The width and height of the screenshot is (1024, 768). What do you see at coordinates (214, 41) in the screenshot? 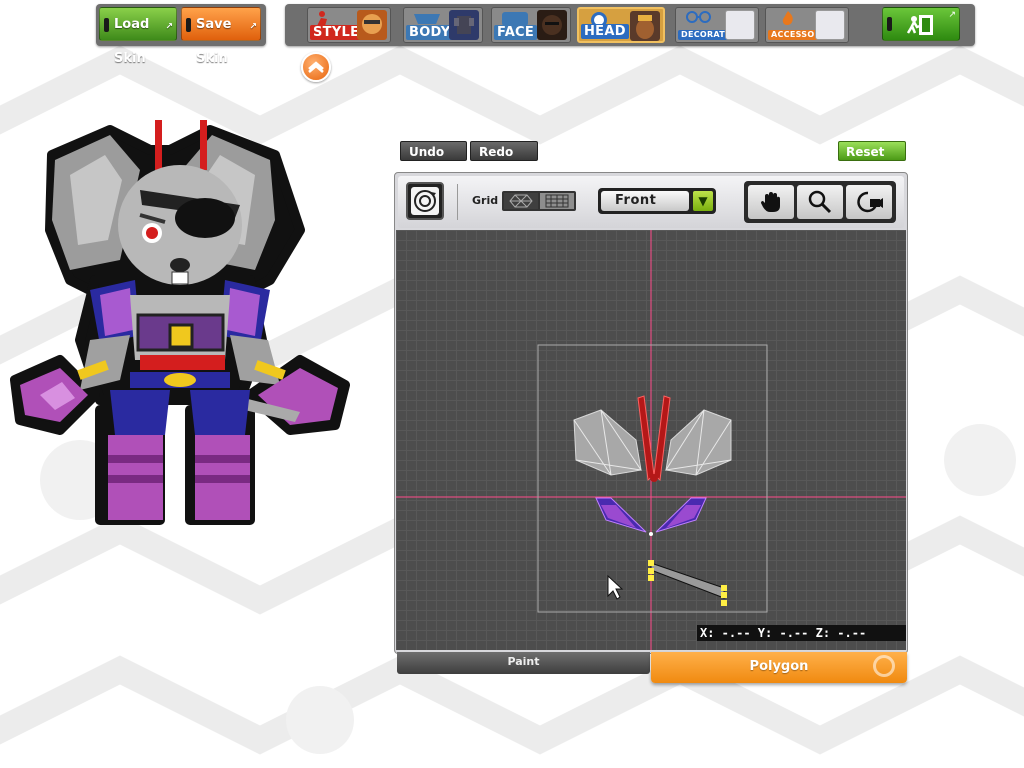
I see `save-skin-label: Save Skin` at bounding box center [214, 41].